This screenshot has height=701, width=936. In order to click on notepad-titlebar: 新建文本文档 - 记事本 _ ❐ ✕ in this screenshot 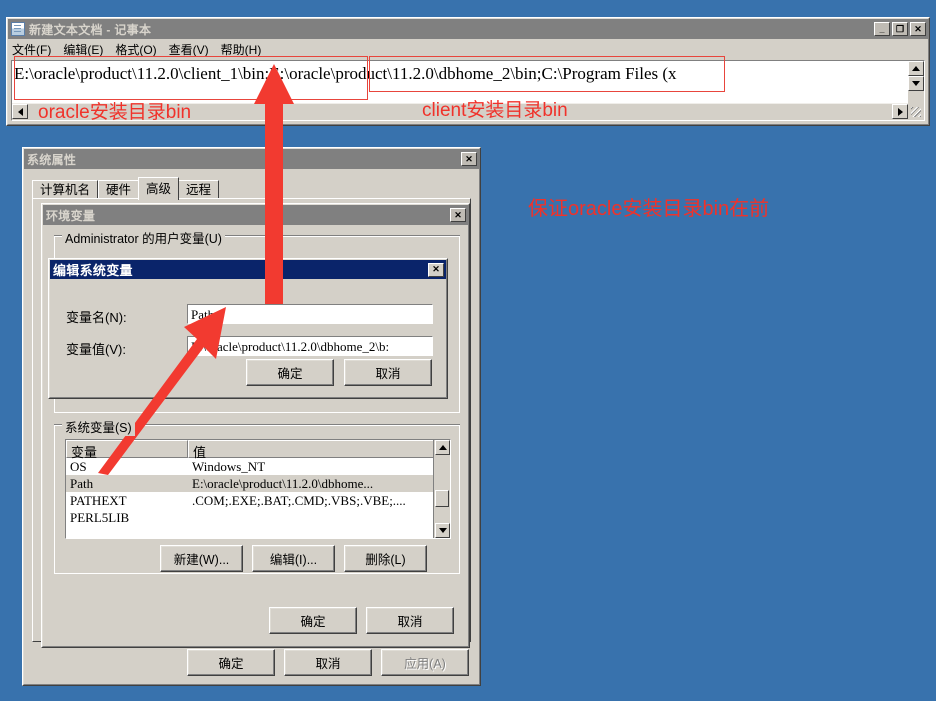, I will do `click(468, 29)`.